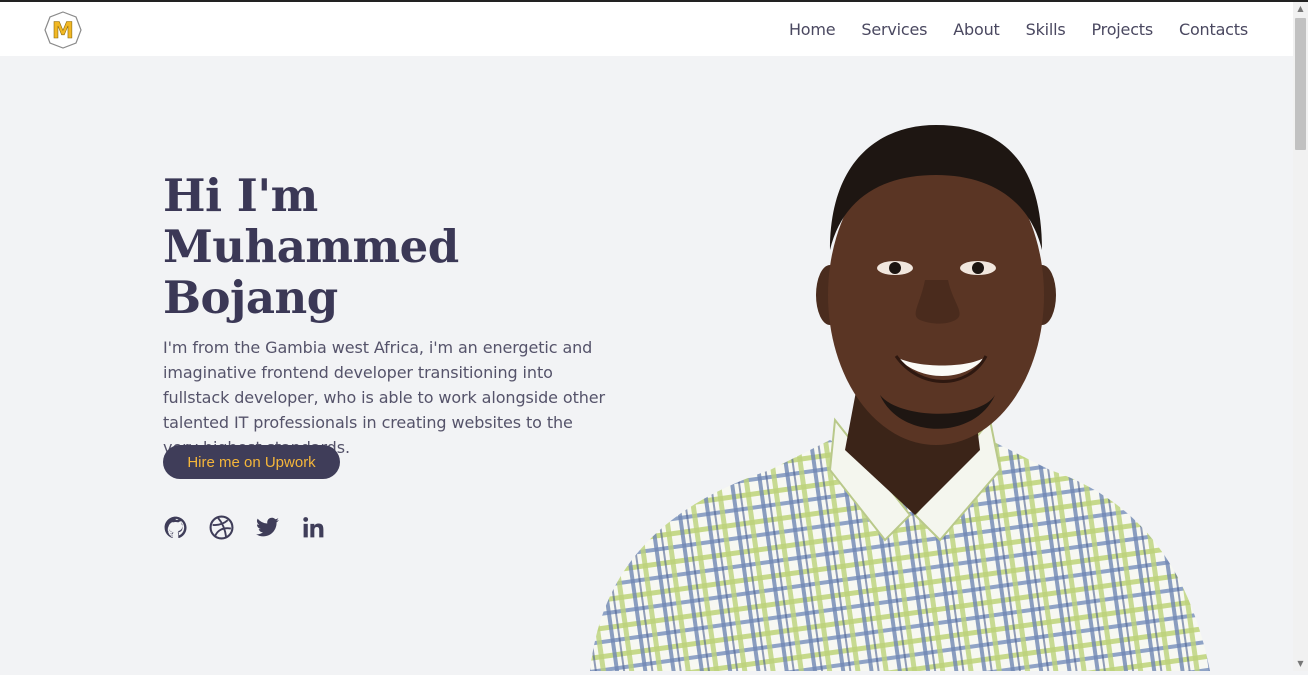 This screenshot has width=1308, height=675. I want to click on logo: M, so click(63, 30).